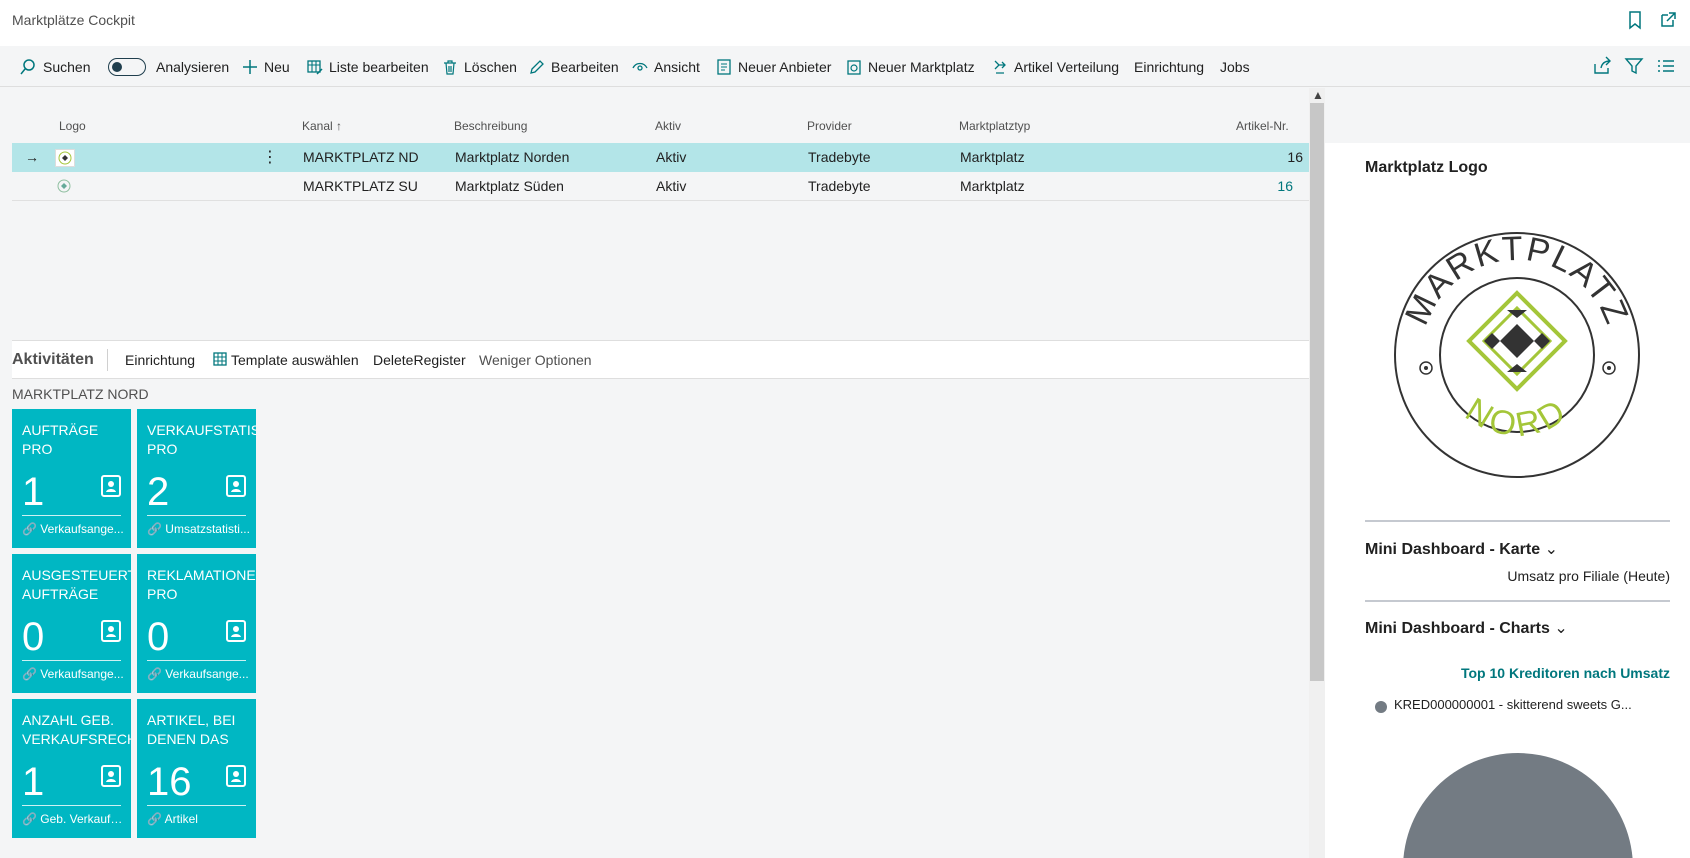 The image size is (1690, 858). Describe the element at coordinates (1635, 20) in the screenshot. I see `bookmark-icon` at that location.